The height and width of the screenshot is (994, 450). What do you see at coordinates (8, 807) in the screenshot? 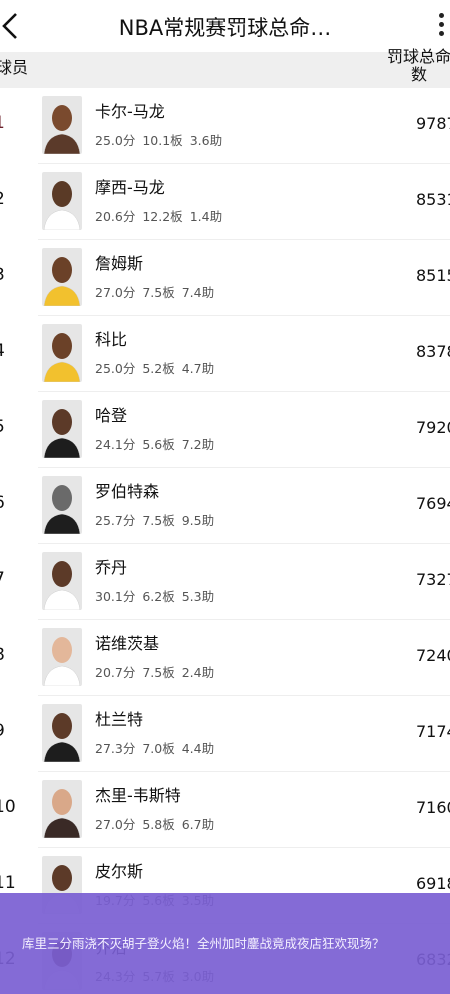
I see `player-rank: 10` at bounding box center [8, 807].